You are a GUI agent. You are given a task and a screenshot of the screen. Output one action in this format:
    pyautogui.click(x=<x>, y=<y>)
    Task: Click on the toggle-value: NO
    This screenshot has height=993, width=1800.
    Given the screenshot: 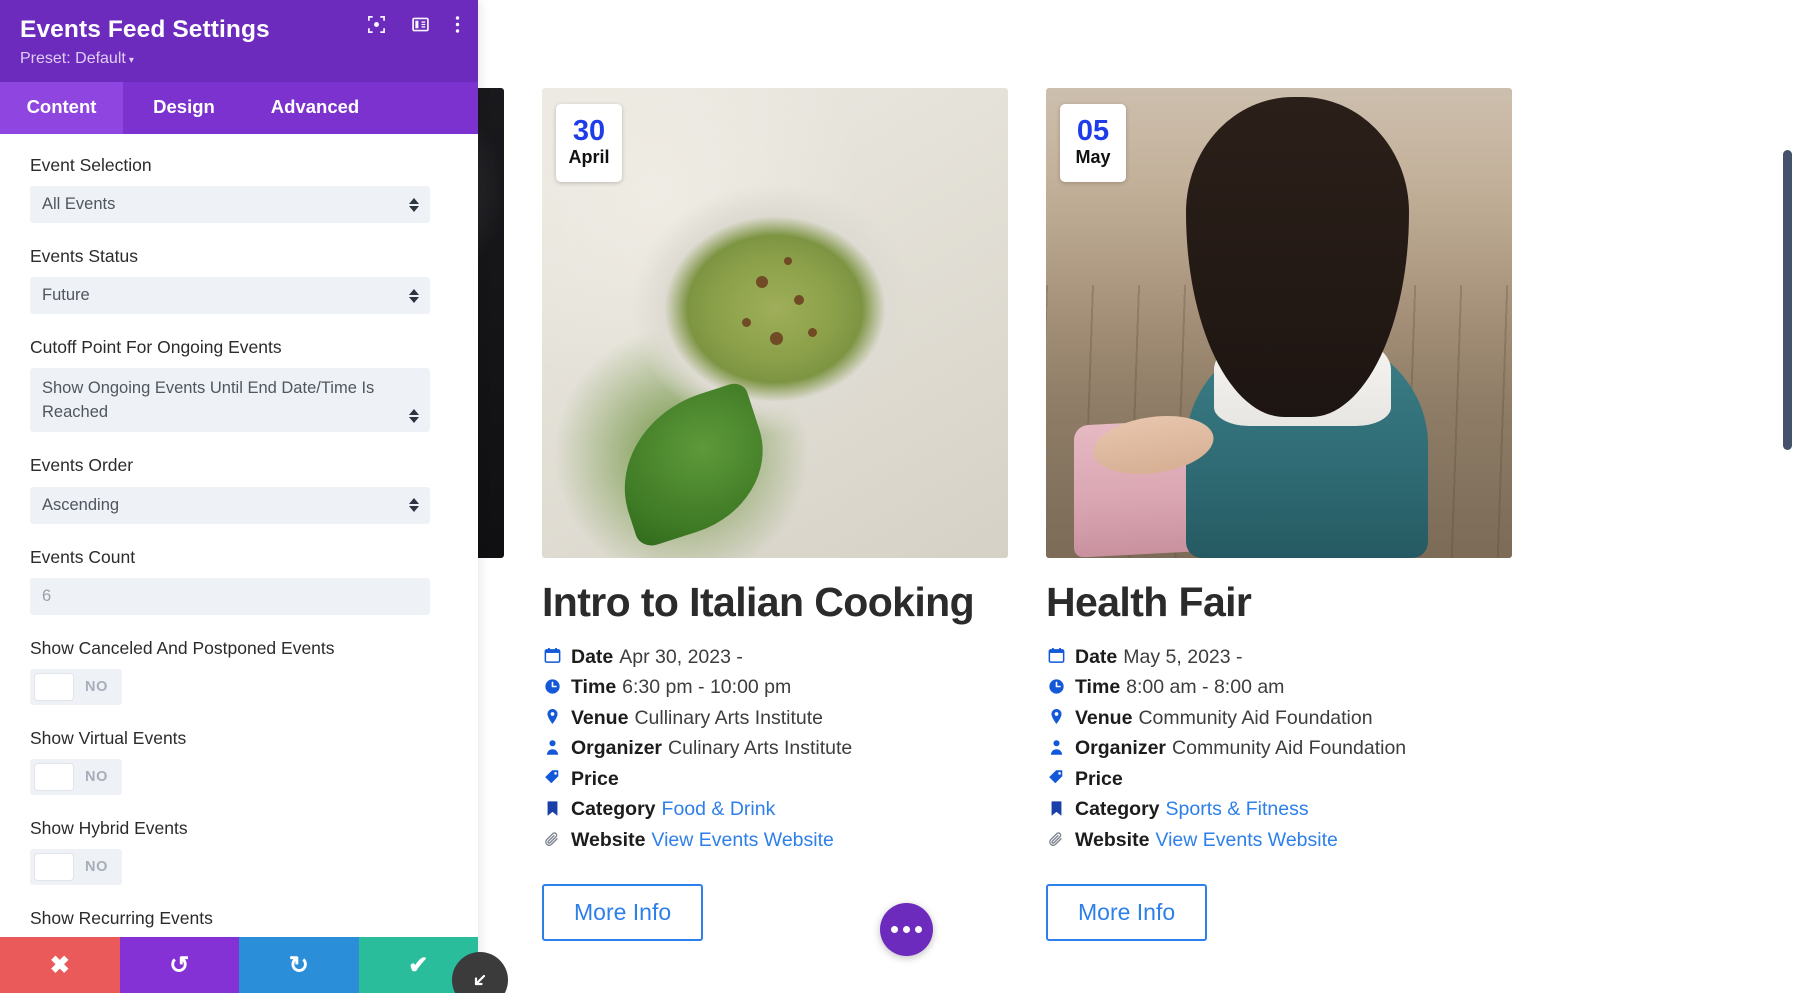 What is the action you would take?
    pyautogui.click(x=96, y=777)
    